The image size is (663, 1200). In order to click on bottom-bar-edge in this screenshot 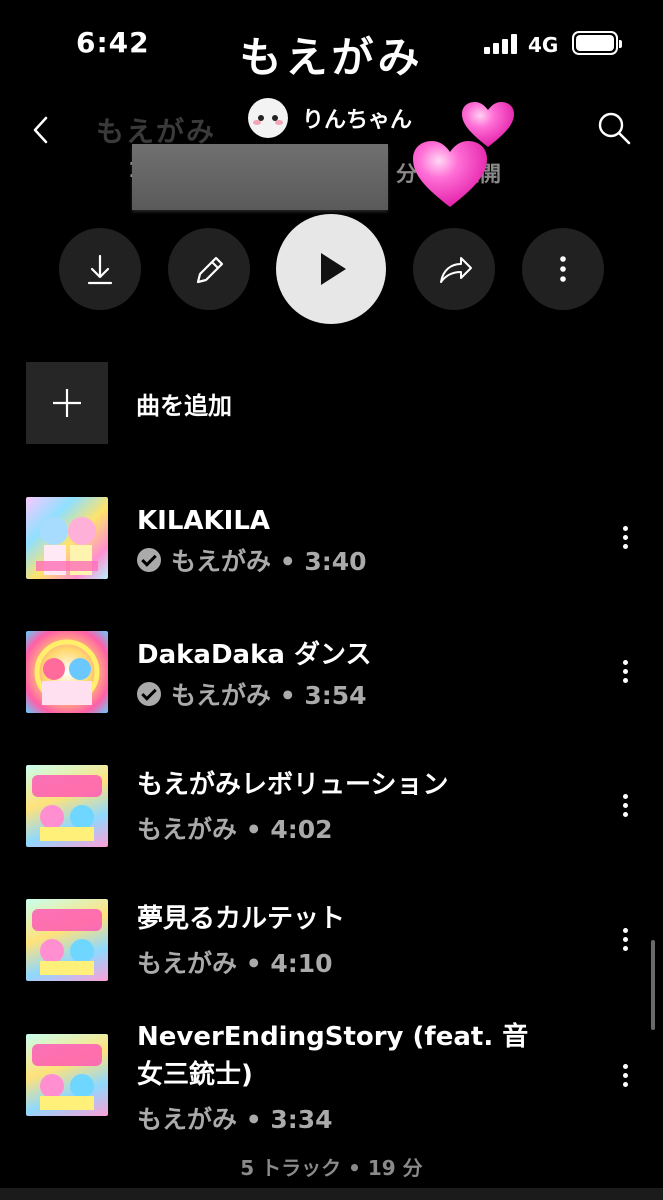, I will do `click(331, 1194)`.